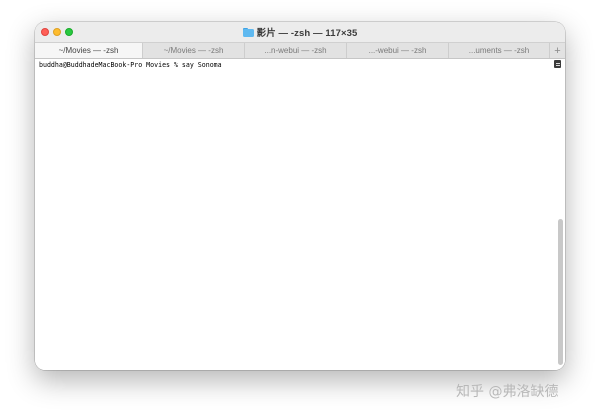  I want to click on window-title: 影片 — -zsh — 117×35, so click(307, 33).